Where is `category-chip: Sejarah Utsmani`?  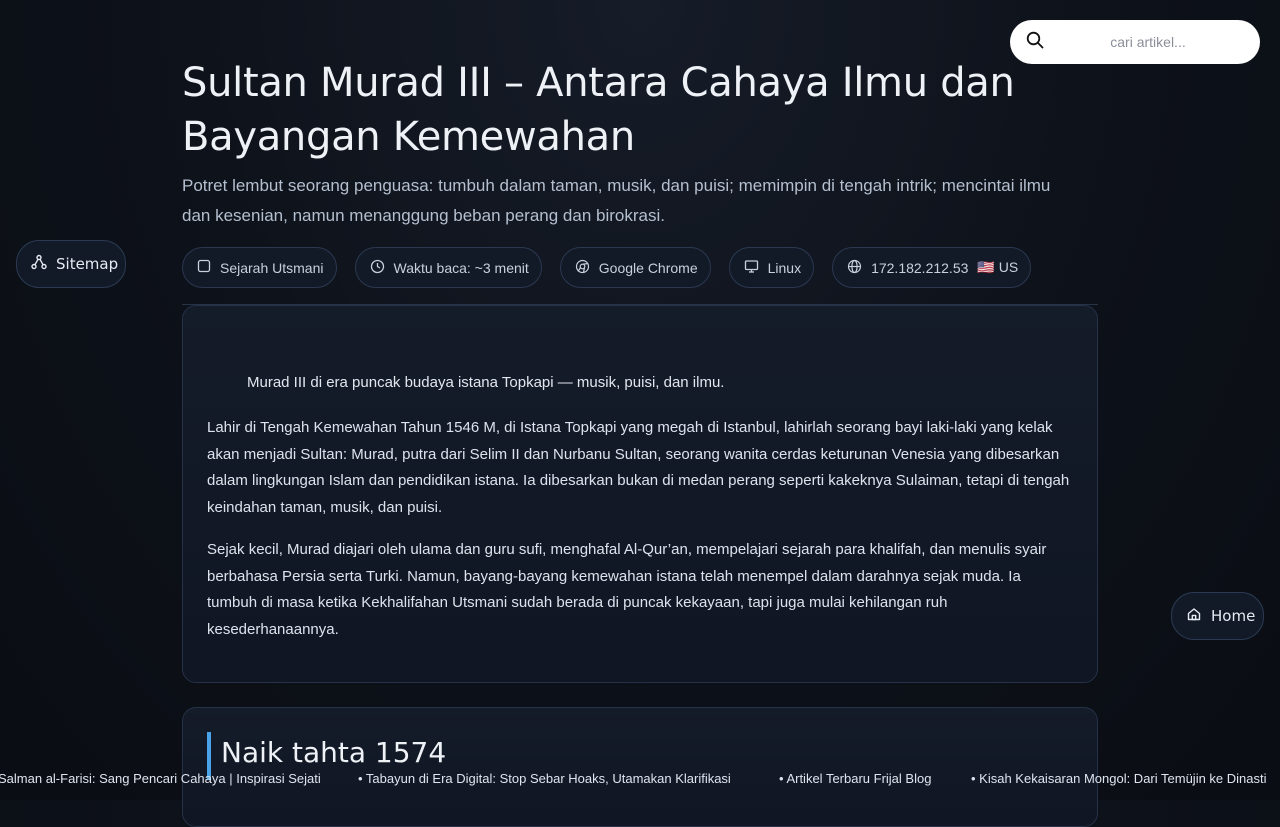 category-chip: Sejarah Utsmani is located at coordinates (259, 267).